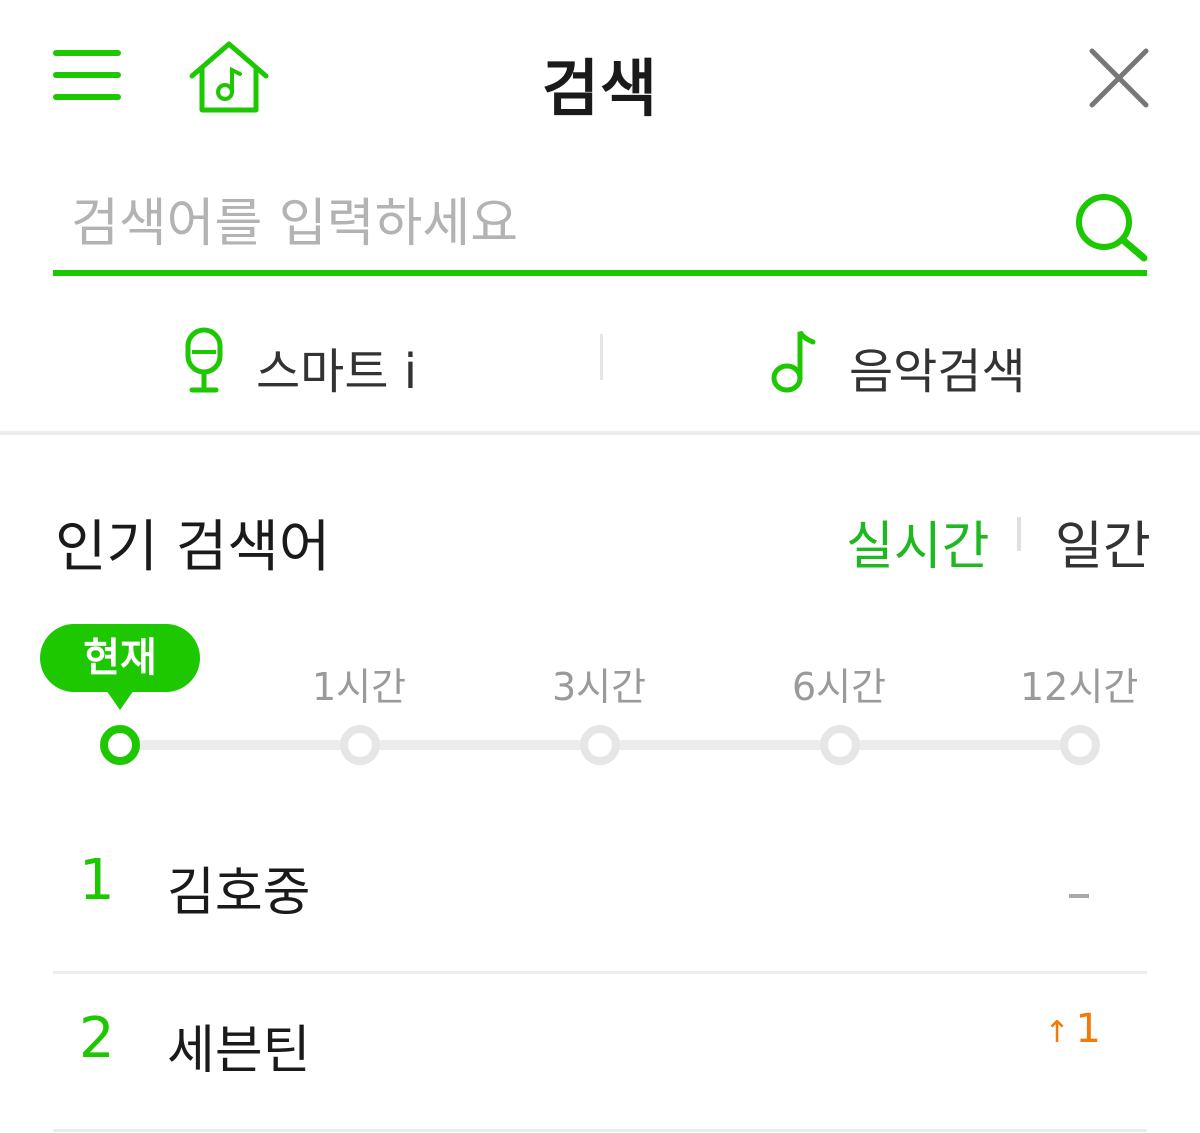  I want to click on microphone-icon, so click(204, 363).